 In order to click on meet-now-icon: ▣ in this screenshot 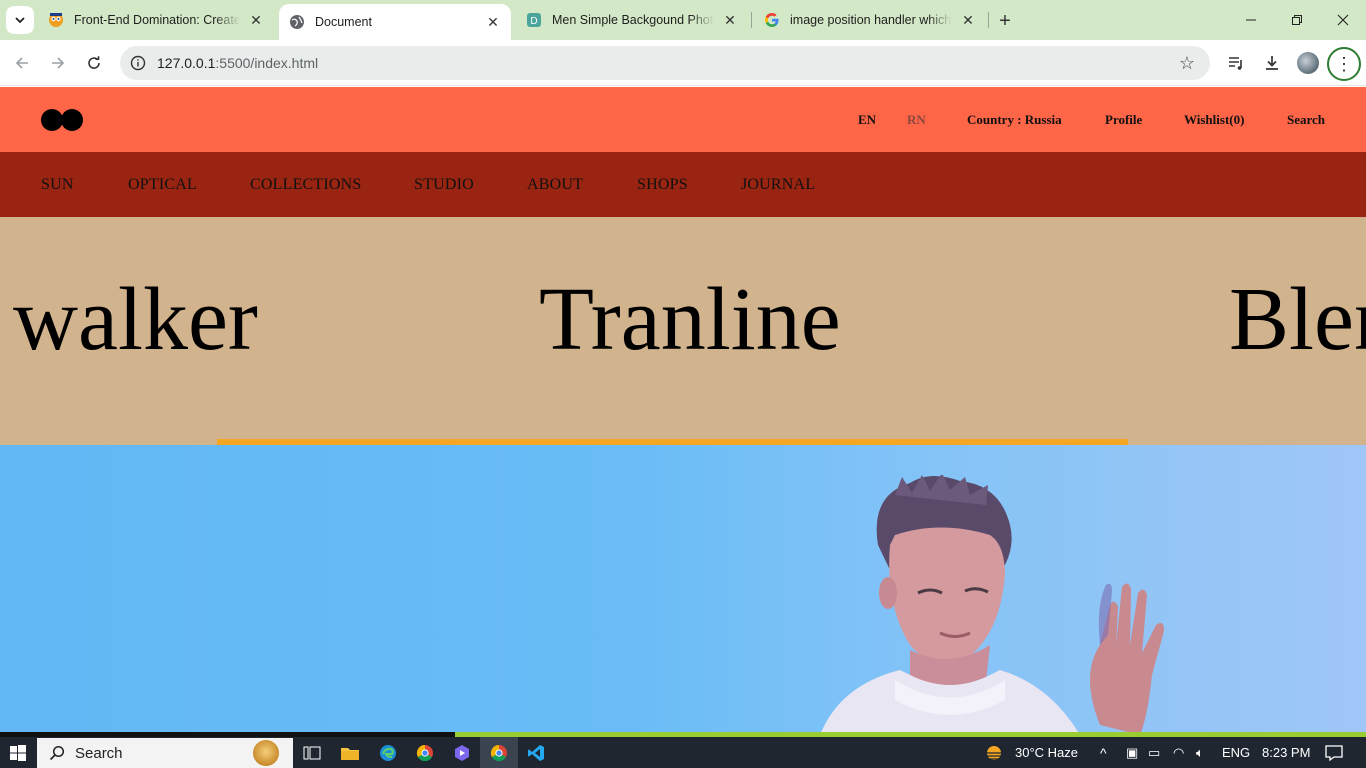, I will do `click(1132, 753)`.